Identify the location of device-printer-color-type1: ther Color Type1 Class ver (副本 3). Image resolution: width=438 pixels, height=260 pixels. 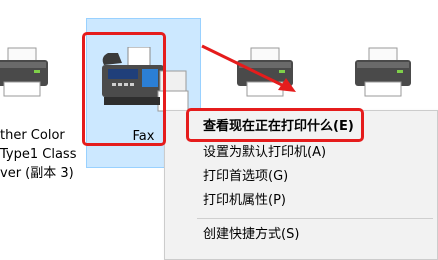
(40, 99).